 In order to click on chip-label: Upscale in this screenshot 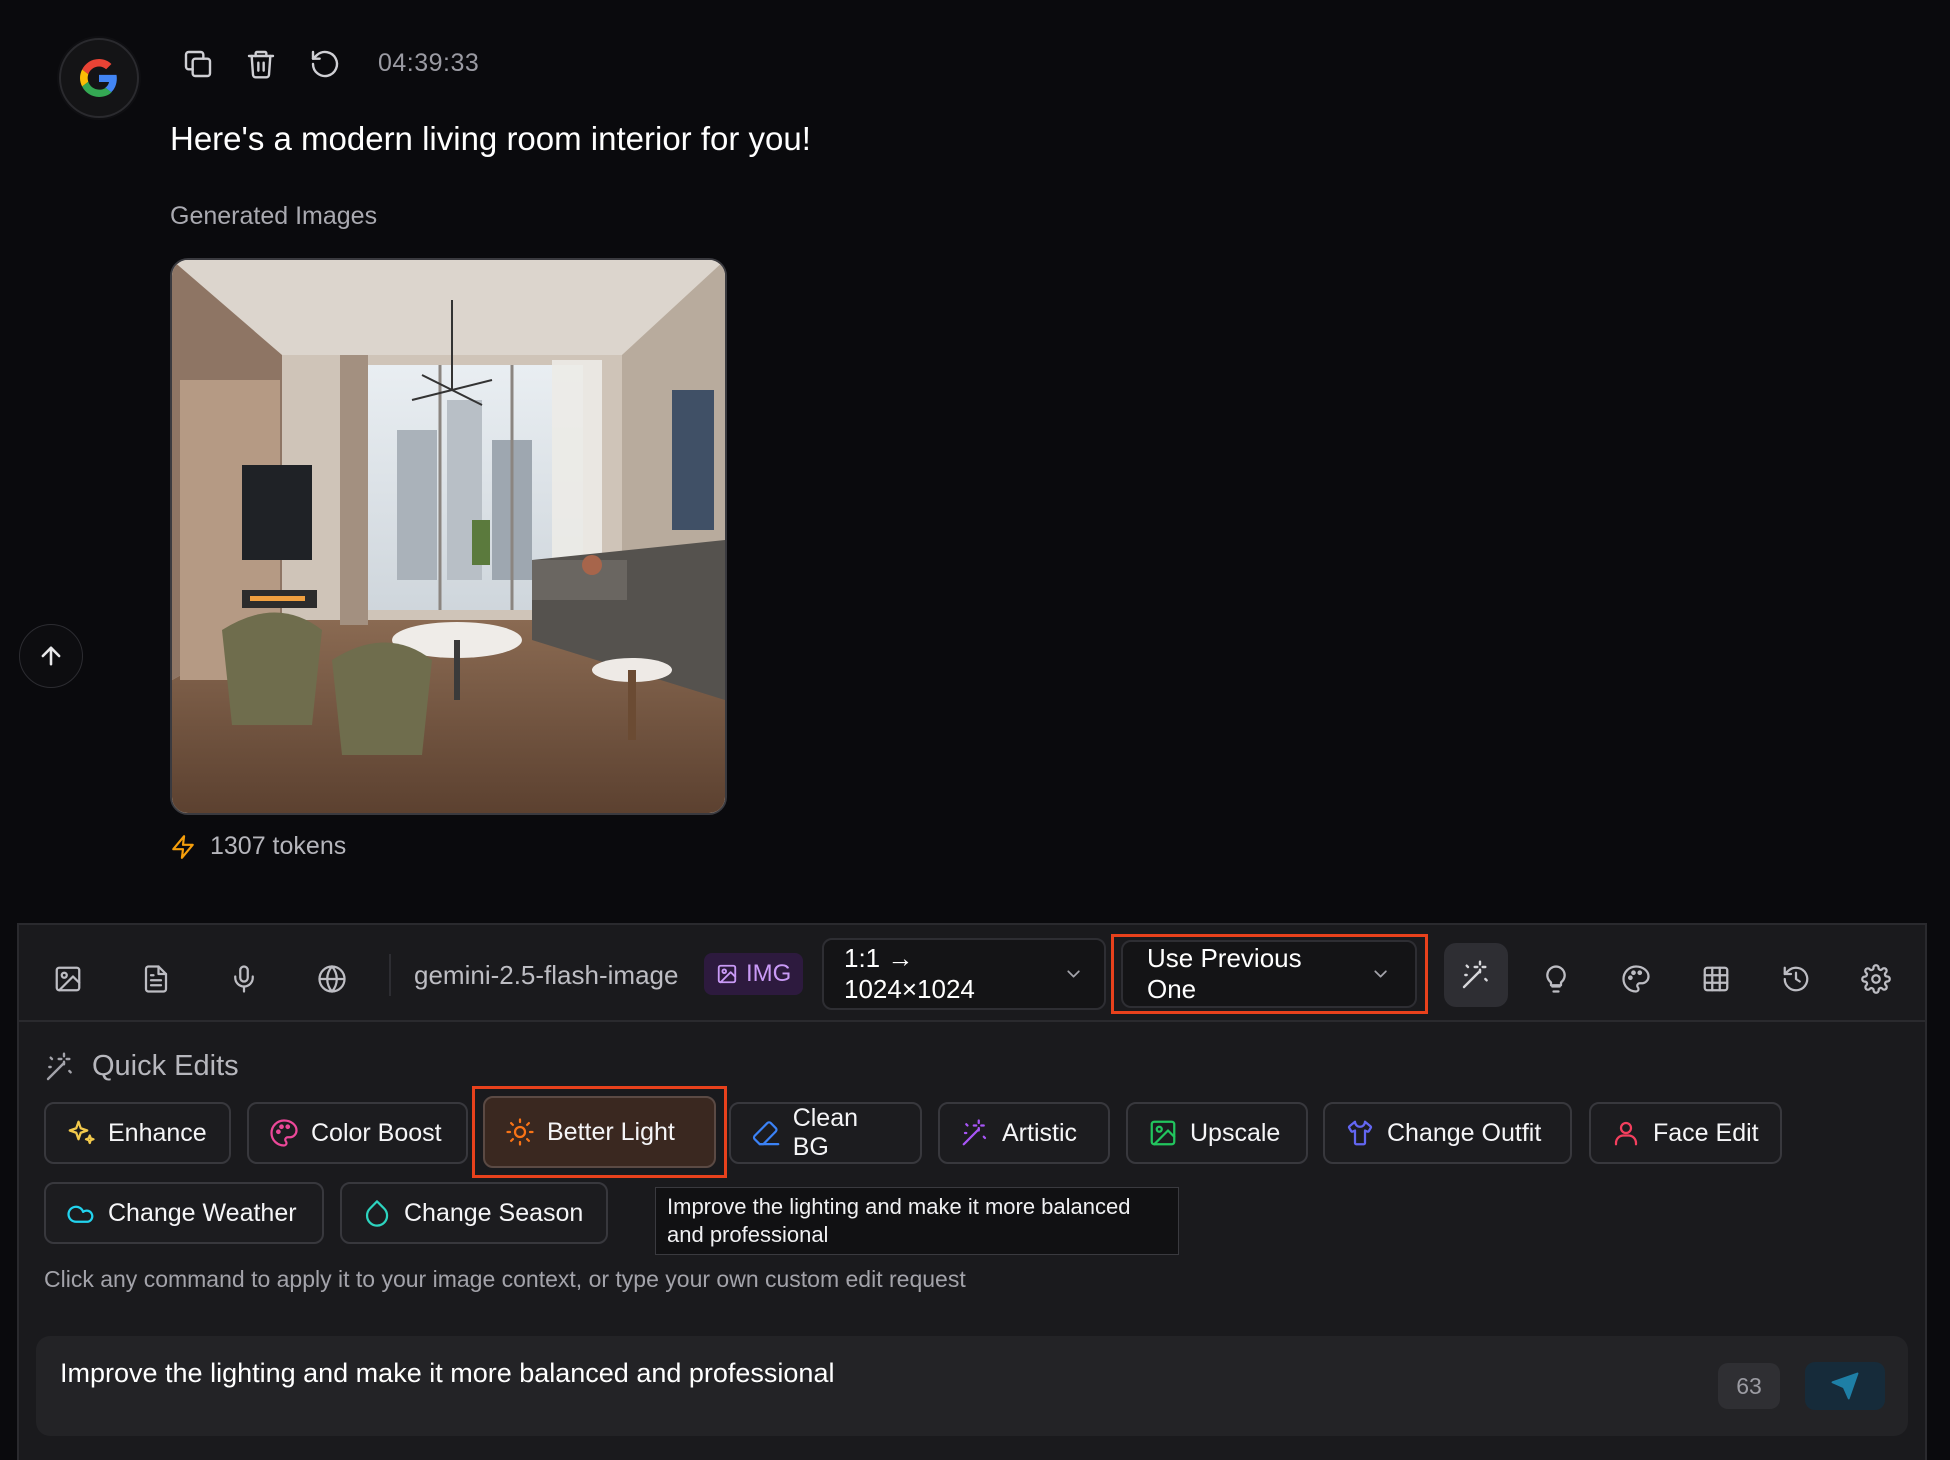, I will do `click(1235, 1132)`.